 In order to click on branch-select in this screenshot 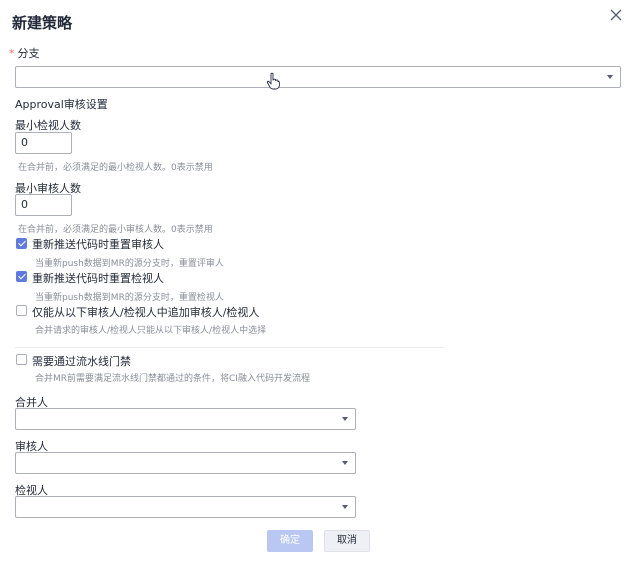, I will do `click(318, 77)`.